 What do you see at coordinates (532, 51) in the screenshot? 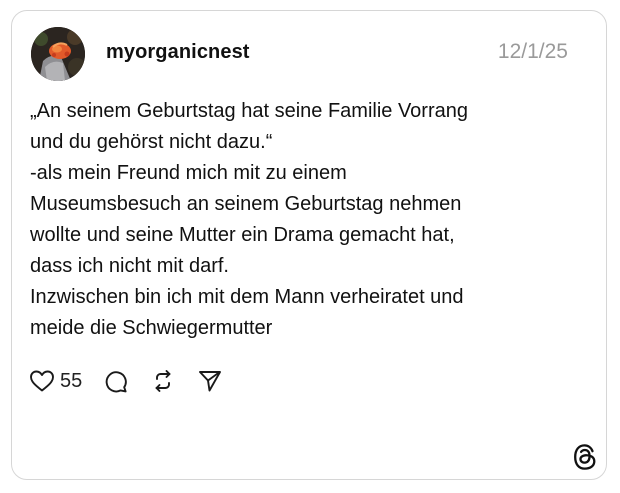
I see `post-date: 12/1/25` at bounding box center [532, 51].